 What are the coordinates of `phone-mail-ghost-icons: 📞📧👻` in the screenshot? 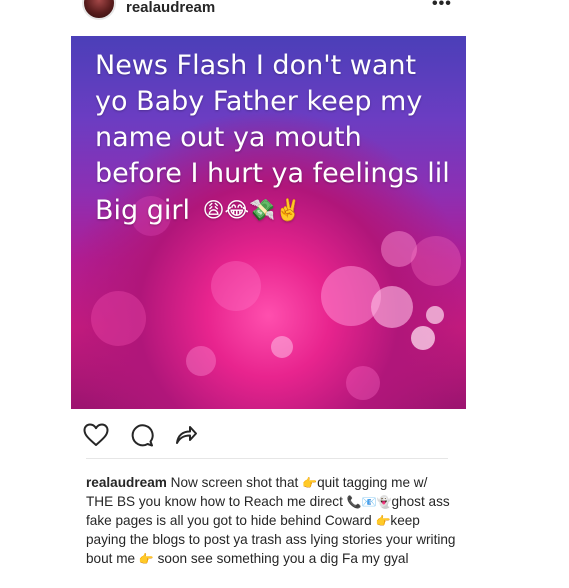 It's located at (369, 502).